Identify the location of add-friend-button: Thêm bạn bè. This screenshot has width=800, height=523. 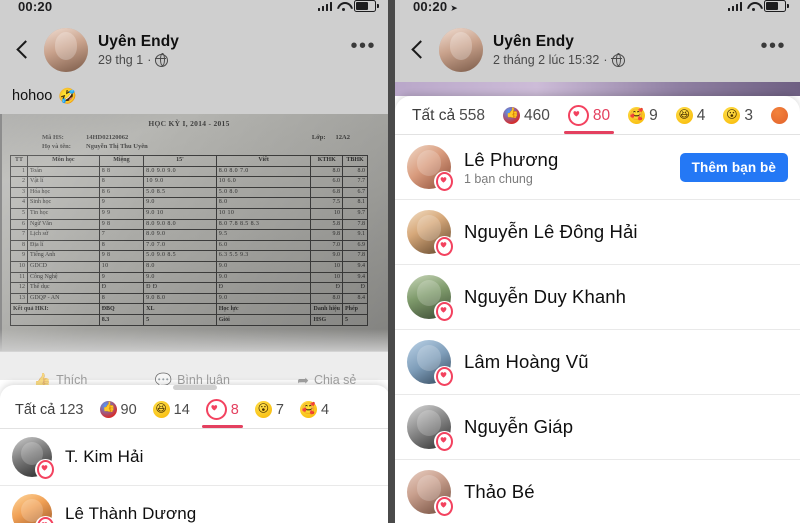
(733, 167).